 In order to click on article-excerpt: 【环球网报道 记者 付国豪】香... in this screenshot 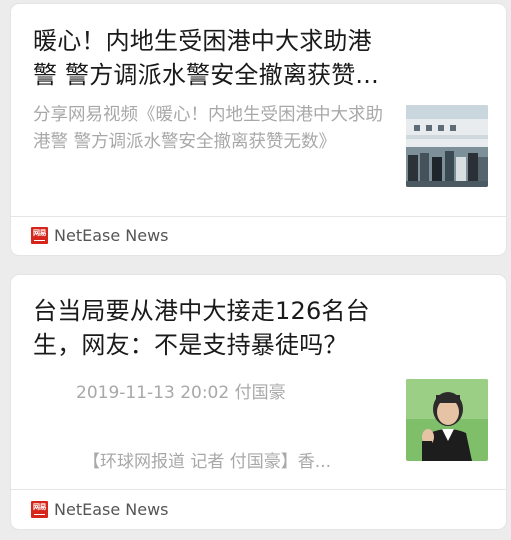, I will do `click(207, 462)`.